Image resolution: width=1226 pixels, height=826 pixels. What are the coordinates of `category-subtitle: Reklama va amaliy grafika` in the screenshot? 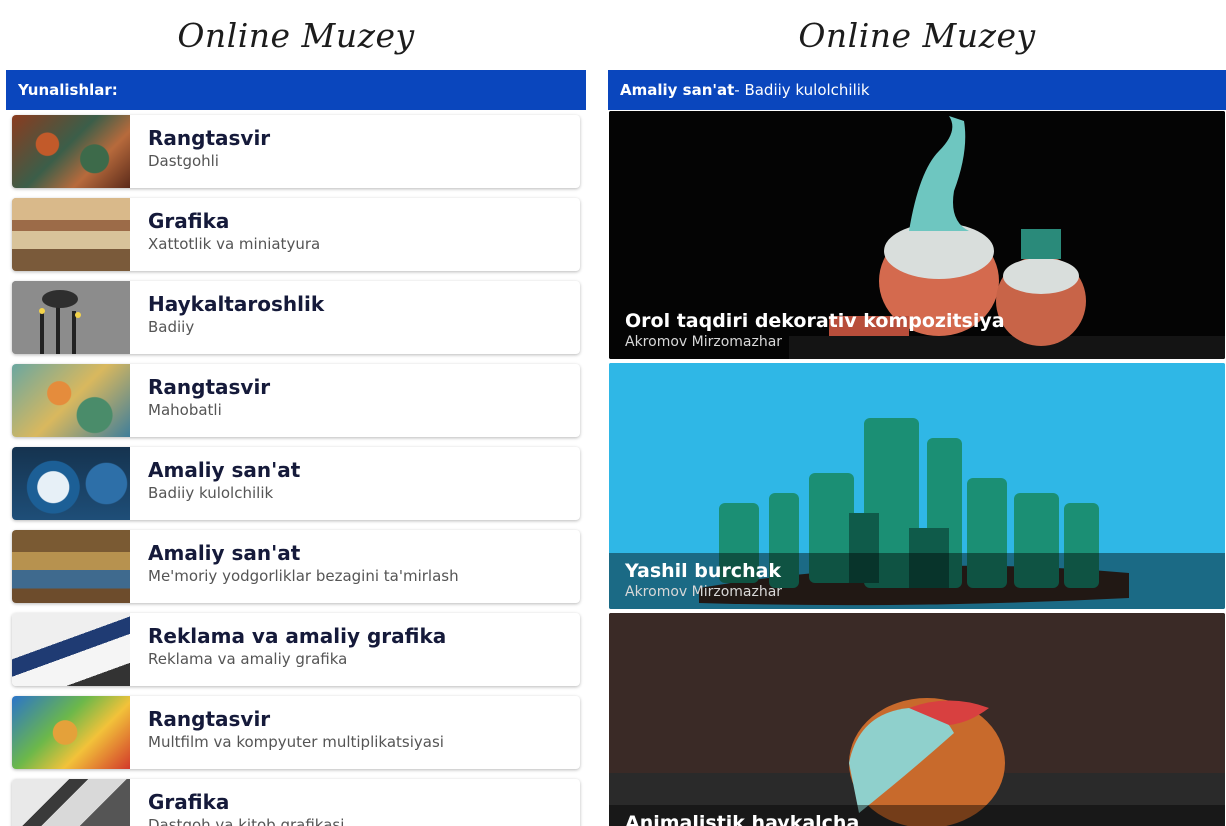 It's located at (248, 659).